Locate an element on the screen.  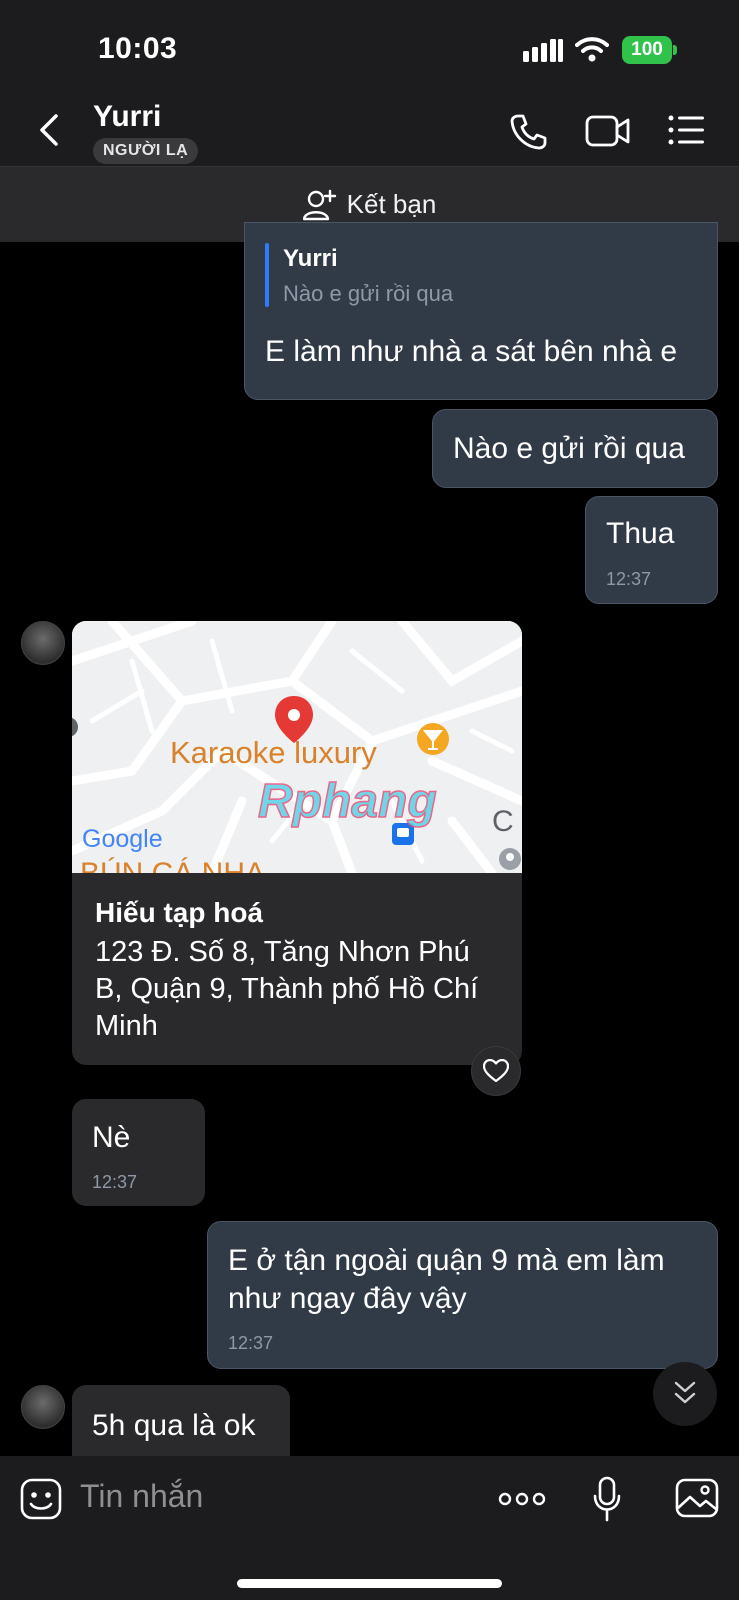
add-user-icon is located at coordinates (319, 204).